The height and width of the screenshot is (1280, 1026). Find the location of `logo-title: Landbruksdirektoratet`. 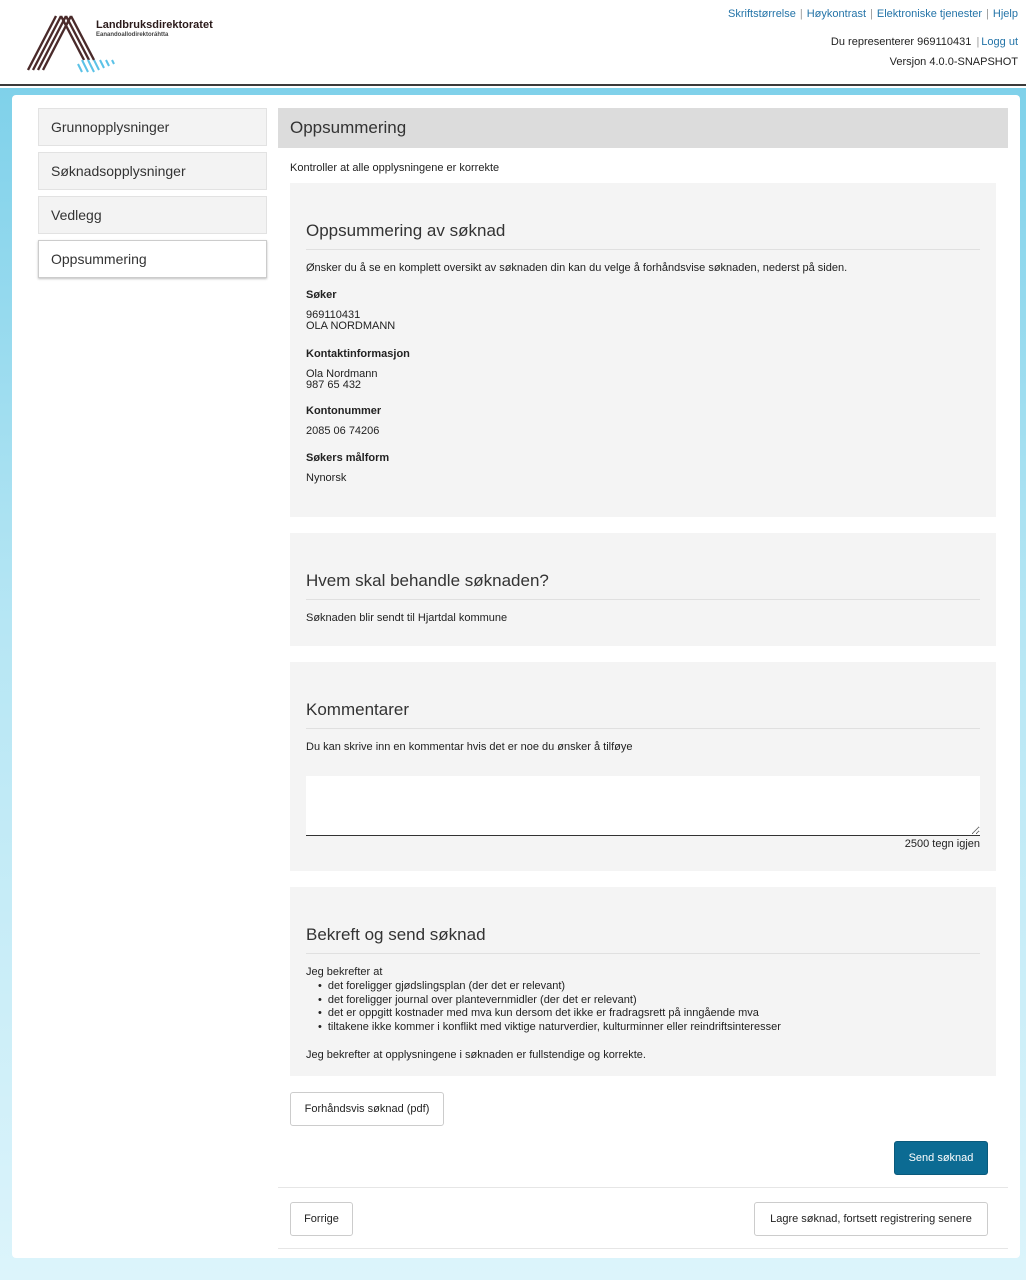

logo-title: Landbruksdirektoratet is located at coordinates (154, 25).